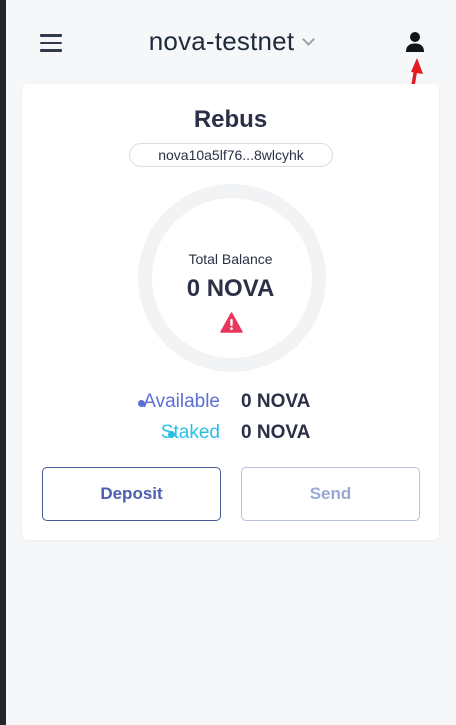 This screenshot has height=725, width=456. Describe the element at coordinates (190, 432) in the screenshot. I see `staked-label: Staked` at that location.